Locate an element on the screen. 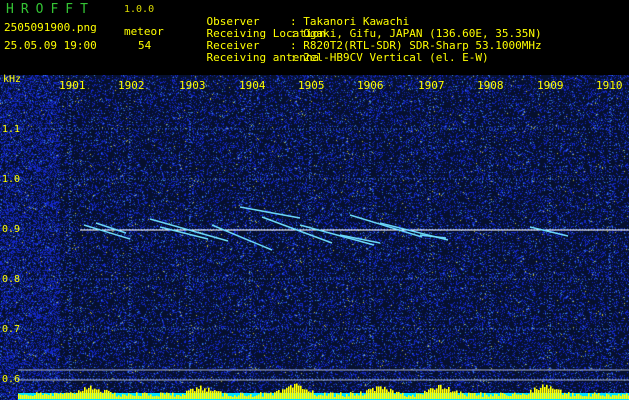  info-value: : R820T2(RTL-SDR) SDR-Sharp 53.1000MHz is located at coordinates (416, 45).